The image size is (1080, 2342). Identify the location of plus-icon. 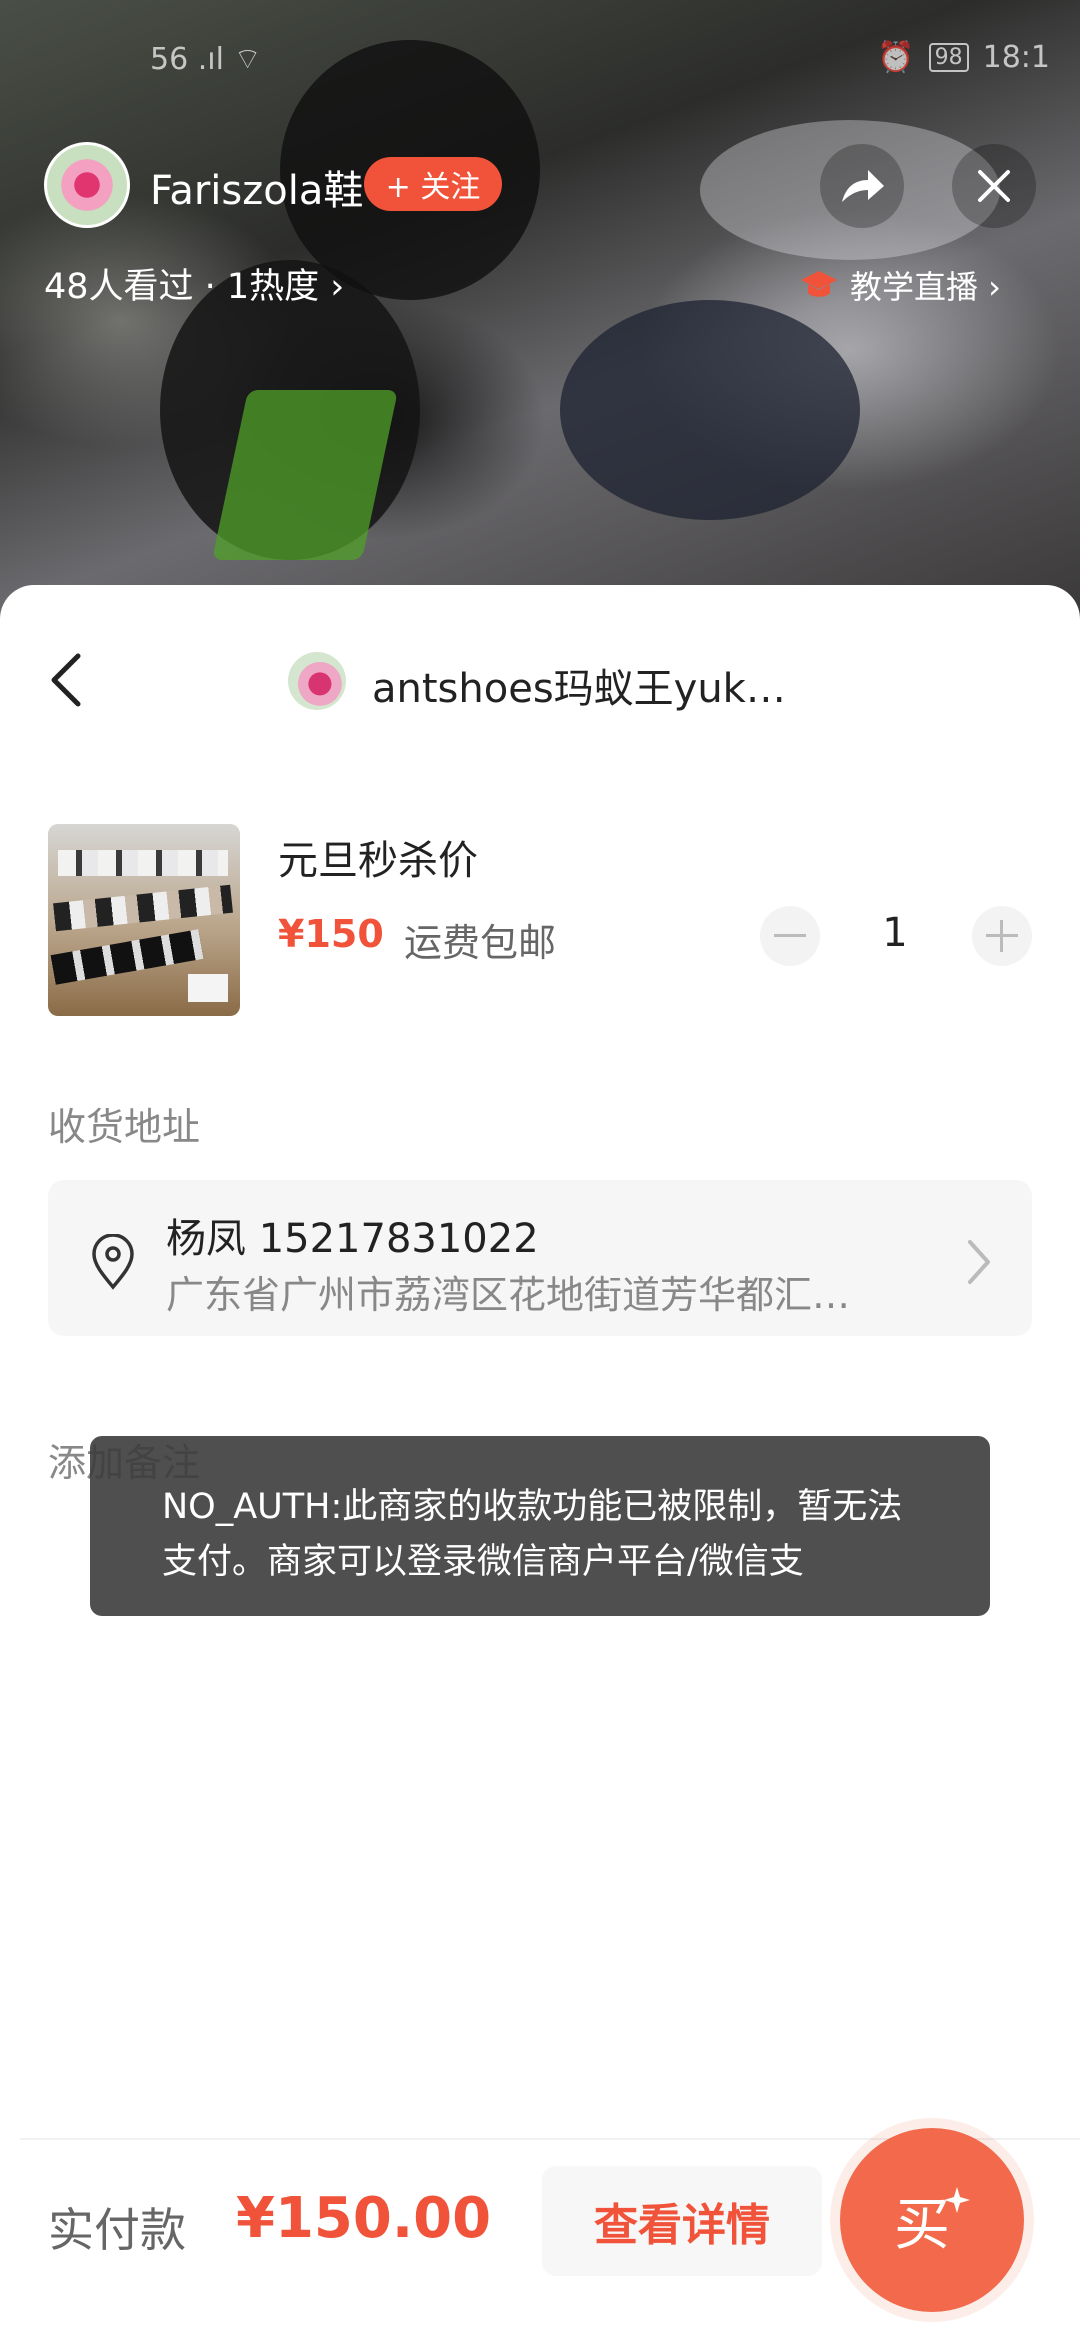
(1002, 936).